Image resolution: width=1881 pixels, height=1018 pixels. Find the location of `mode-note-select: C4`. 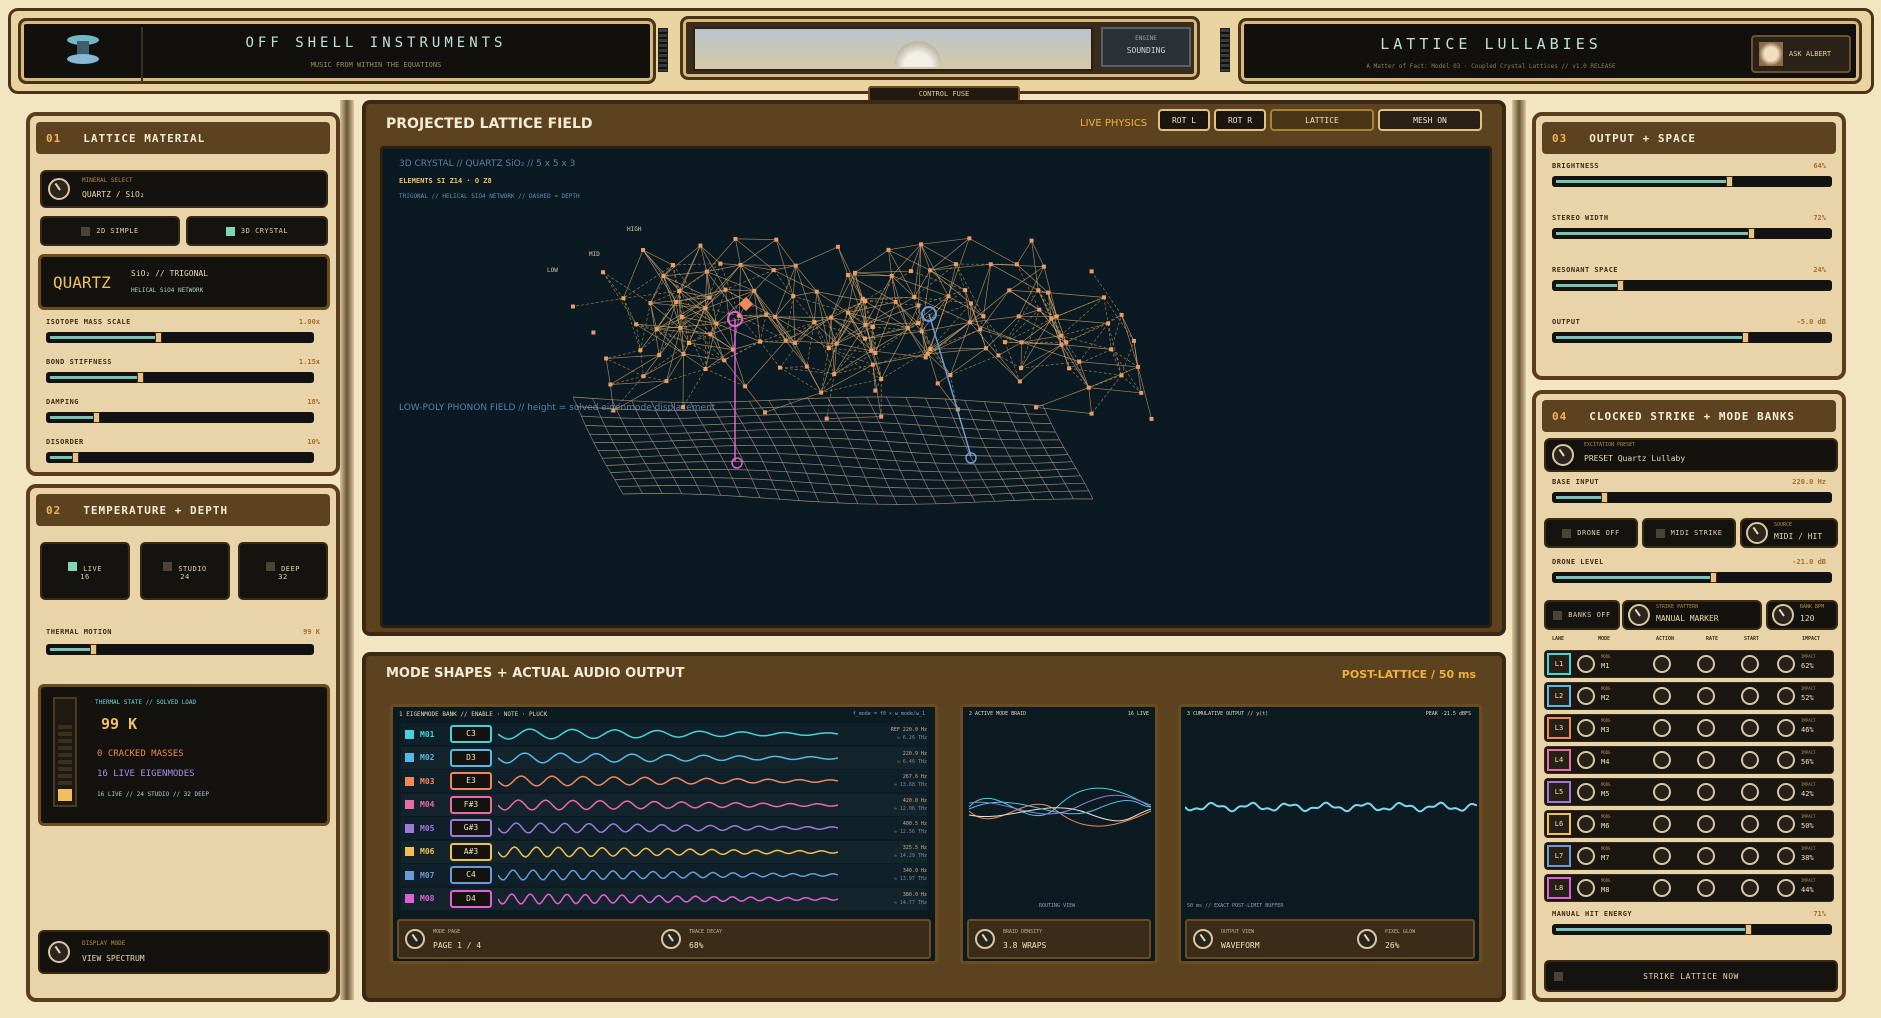

mode-note-select: C4 is located at coordinates (471, 875).